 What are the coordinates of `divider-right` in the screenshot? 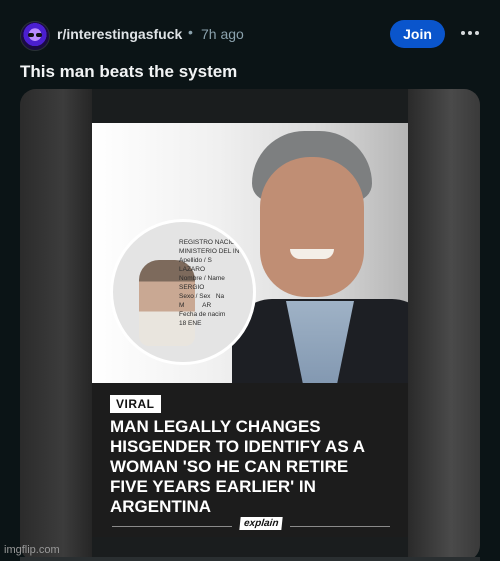 It's located at (340, 526).